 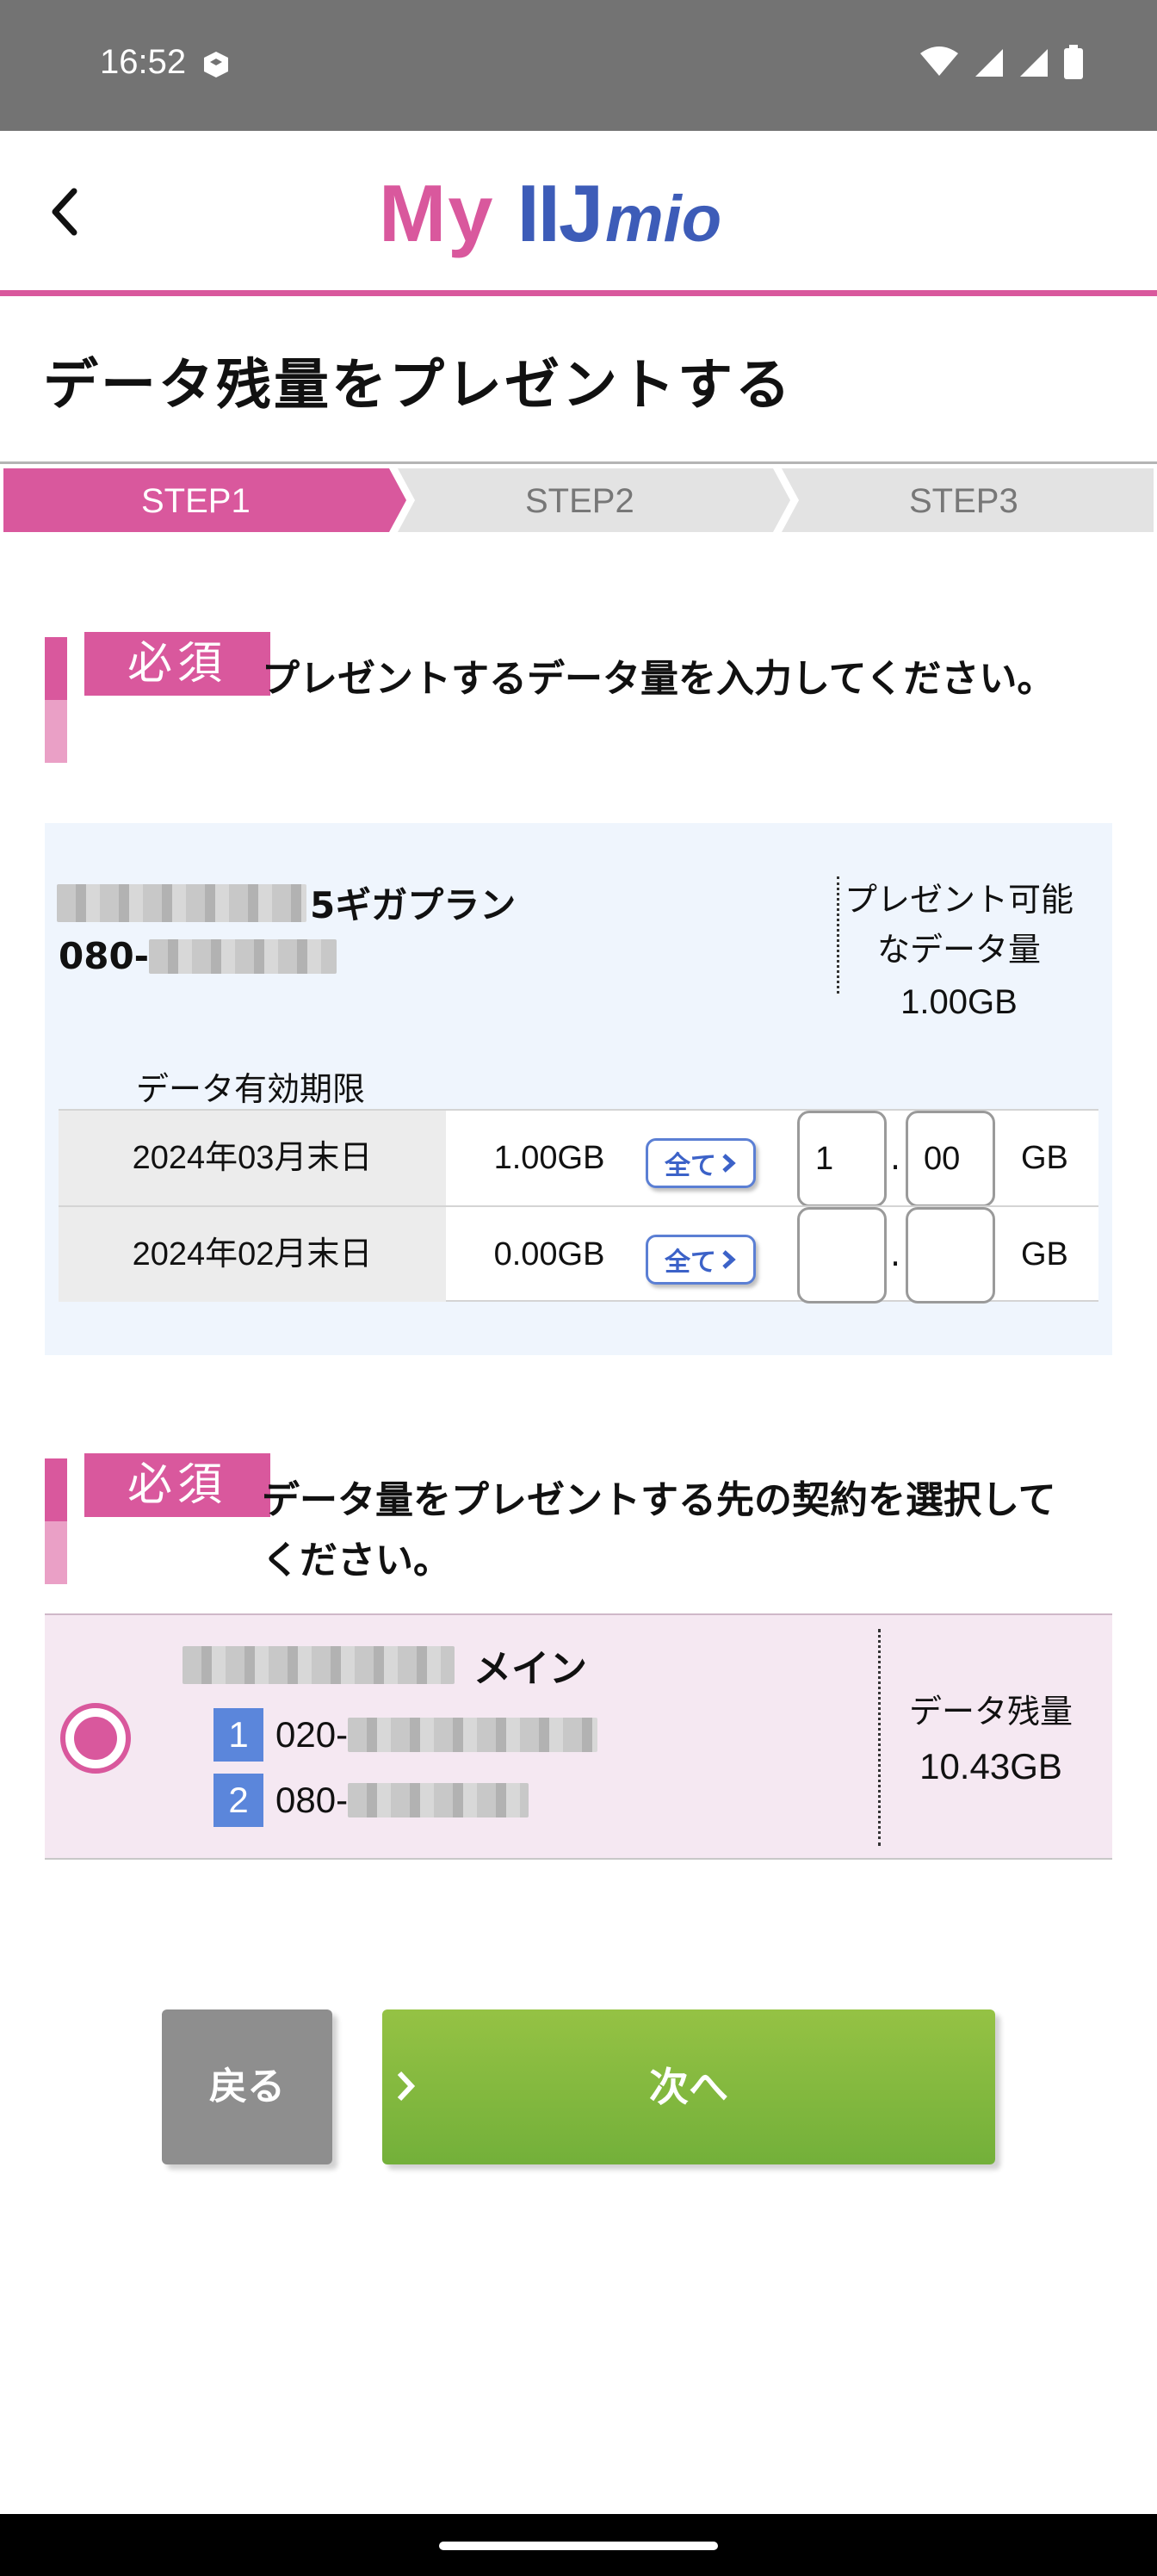 I want to click on row-amount: 1.00GB, so click(x=549, y=1158).